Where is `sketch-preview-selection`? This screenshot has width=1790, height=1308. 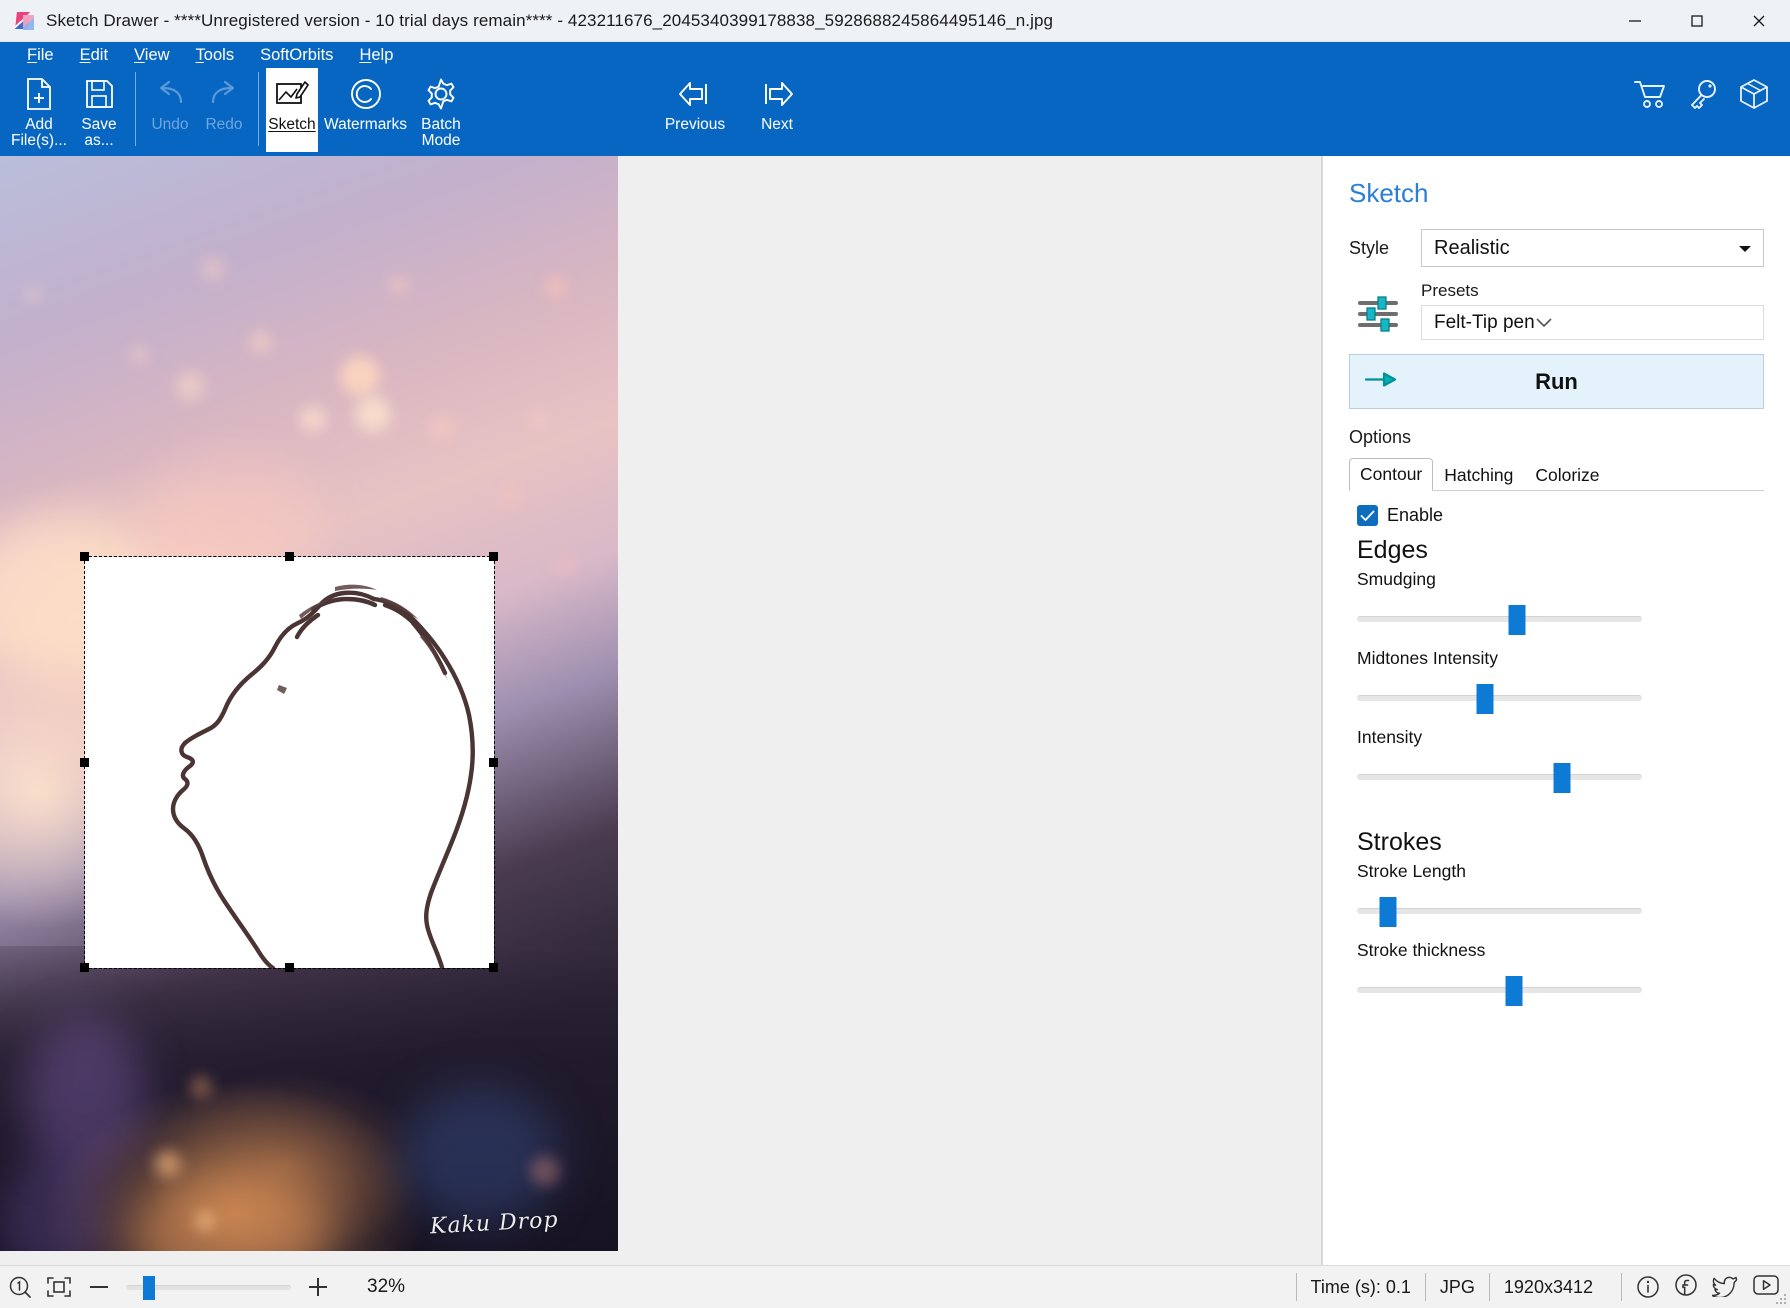 sketch-preview-selection is located at coordinates (289, 762).